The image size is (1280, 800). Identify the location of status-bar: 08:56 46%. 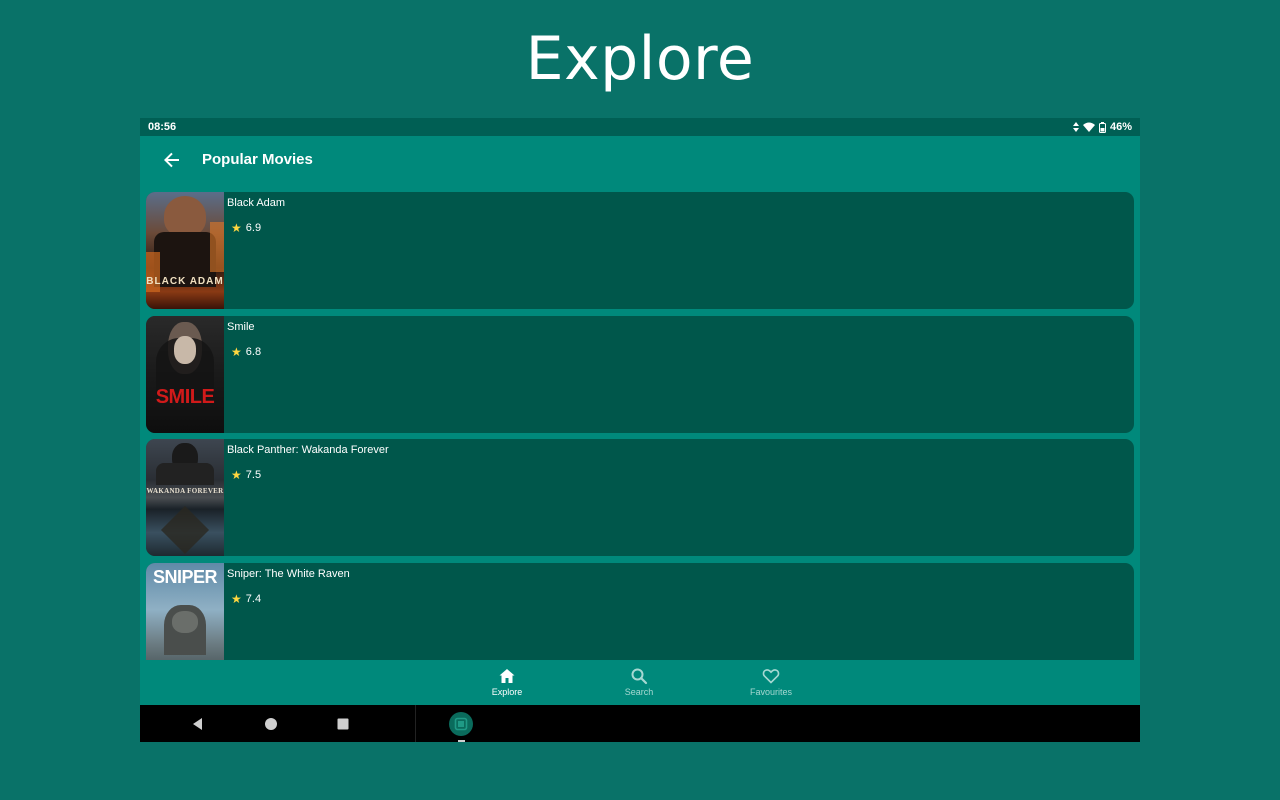
(640, 127).